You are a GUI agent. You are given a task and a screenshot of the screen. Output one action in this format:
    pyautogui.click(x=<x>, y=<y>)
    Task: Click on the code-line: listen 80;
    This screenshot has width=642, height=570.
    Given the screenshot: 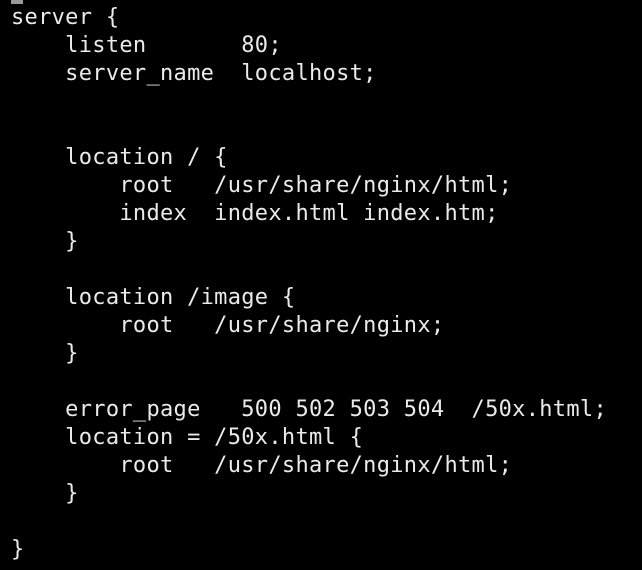 What is the action you would take?
    pyautogui.click(x=146, y=45)
    